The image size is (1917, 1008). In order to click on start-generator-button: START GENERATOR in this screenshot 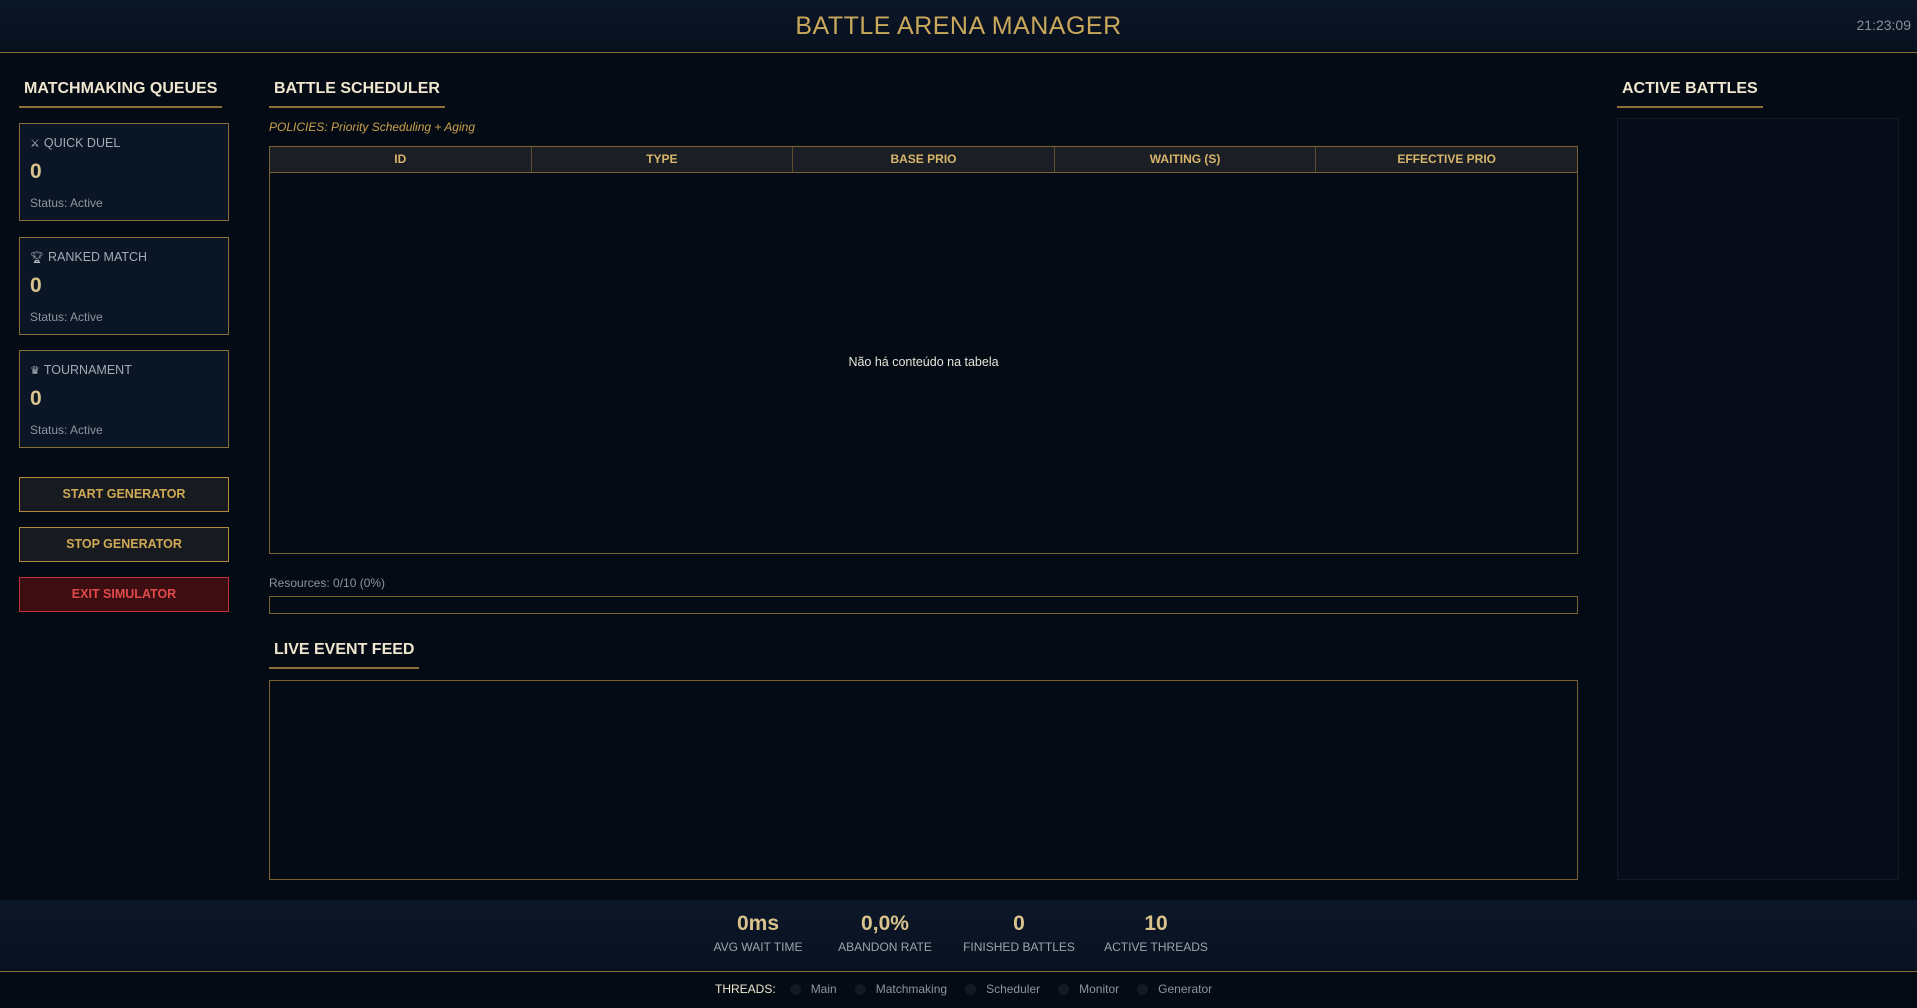, I will do `click(124, 494)`.